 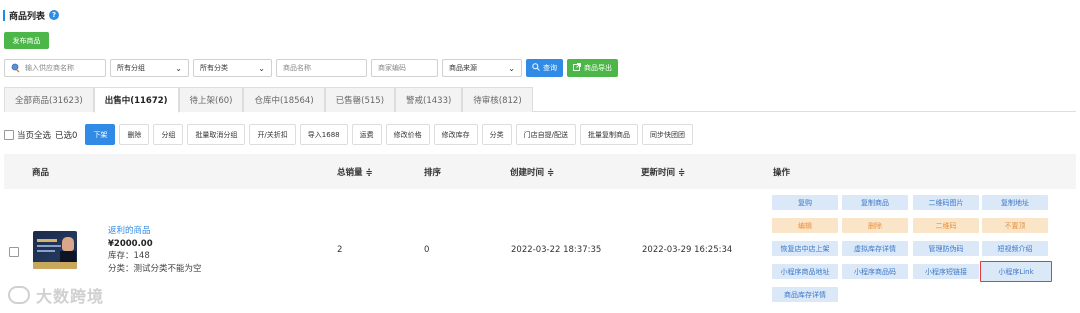 I want to click on product-price: ¥2000.00, so click(x=130, y=243).